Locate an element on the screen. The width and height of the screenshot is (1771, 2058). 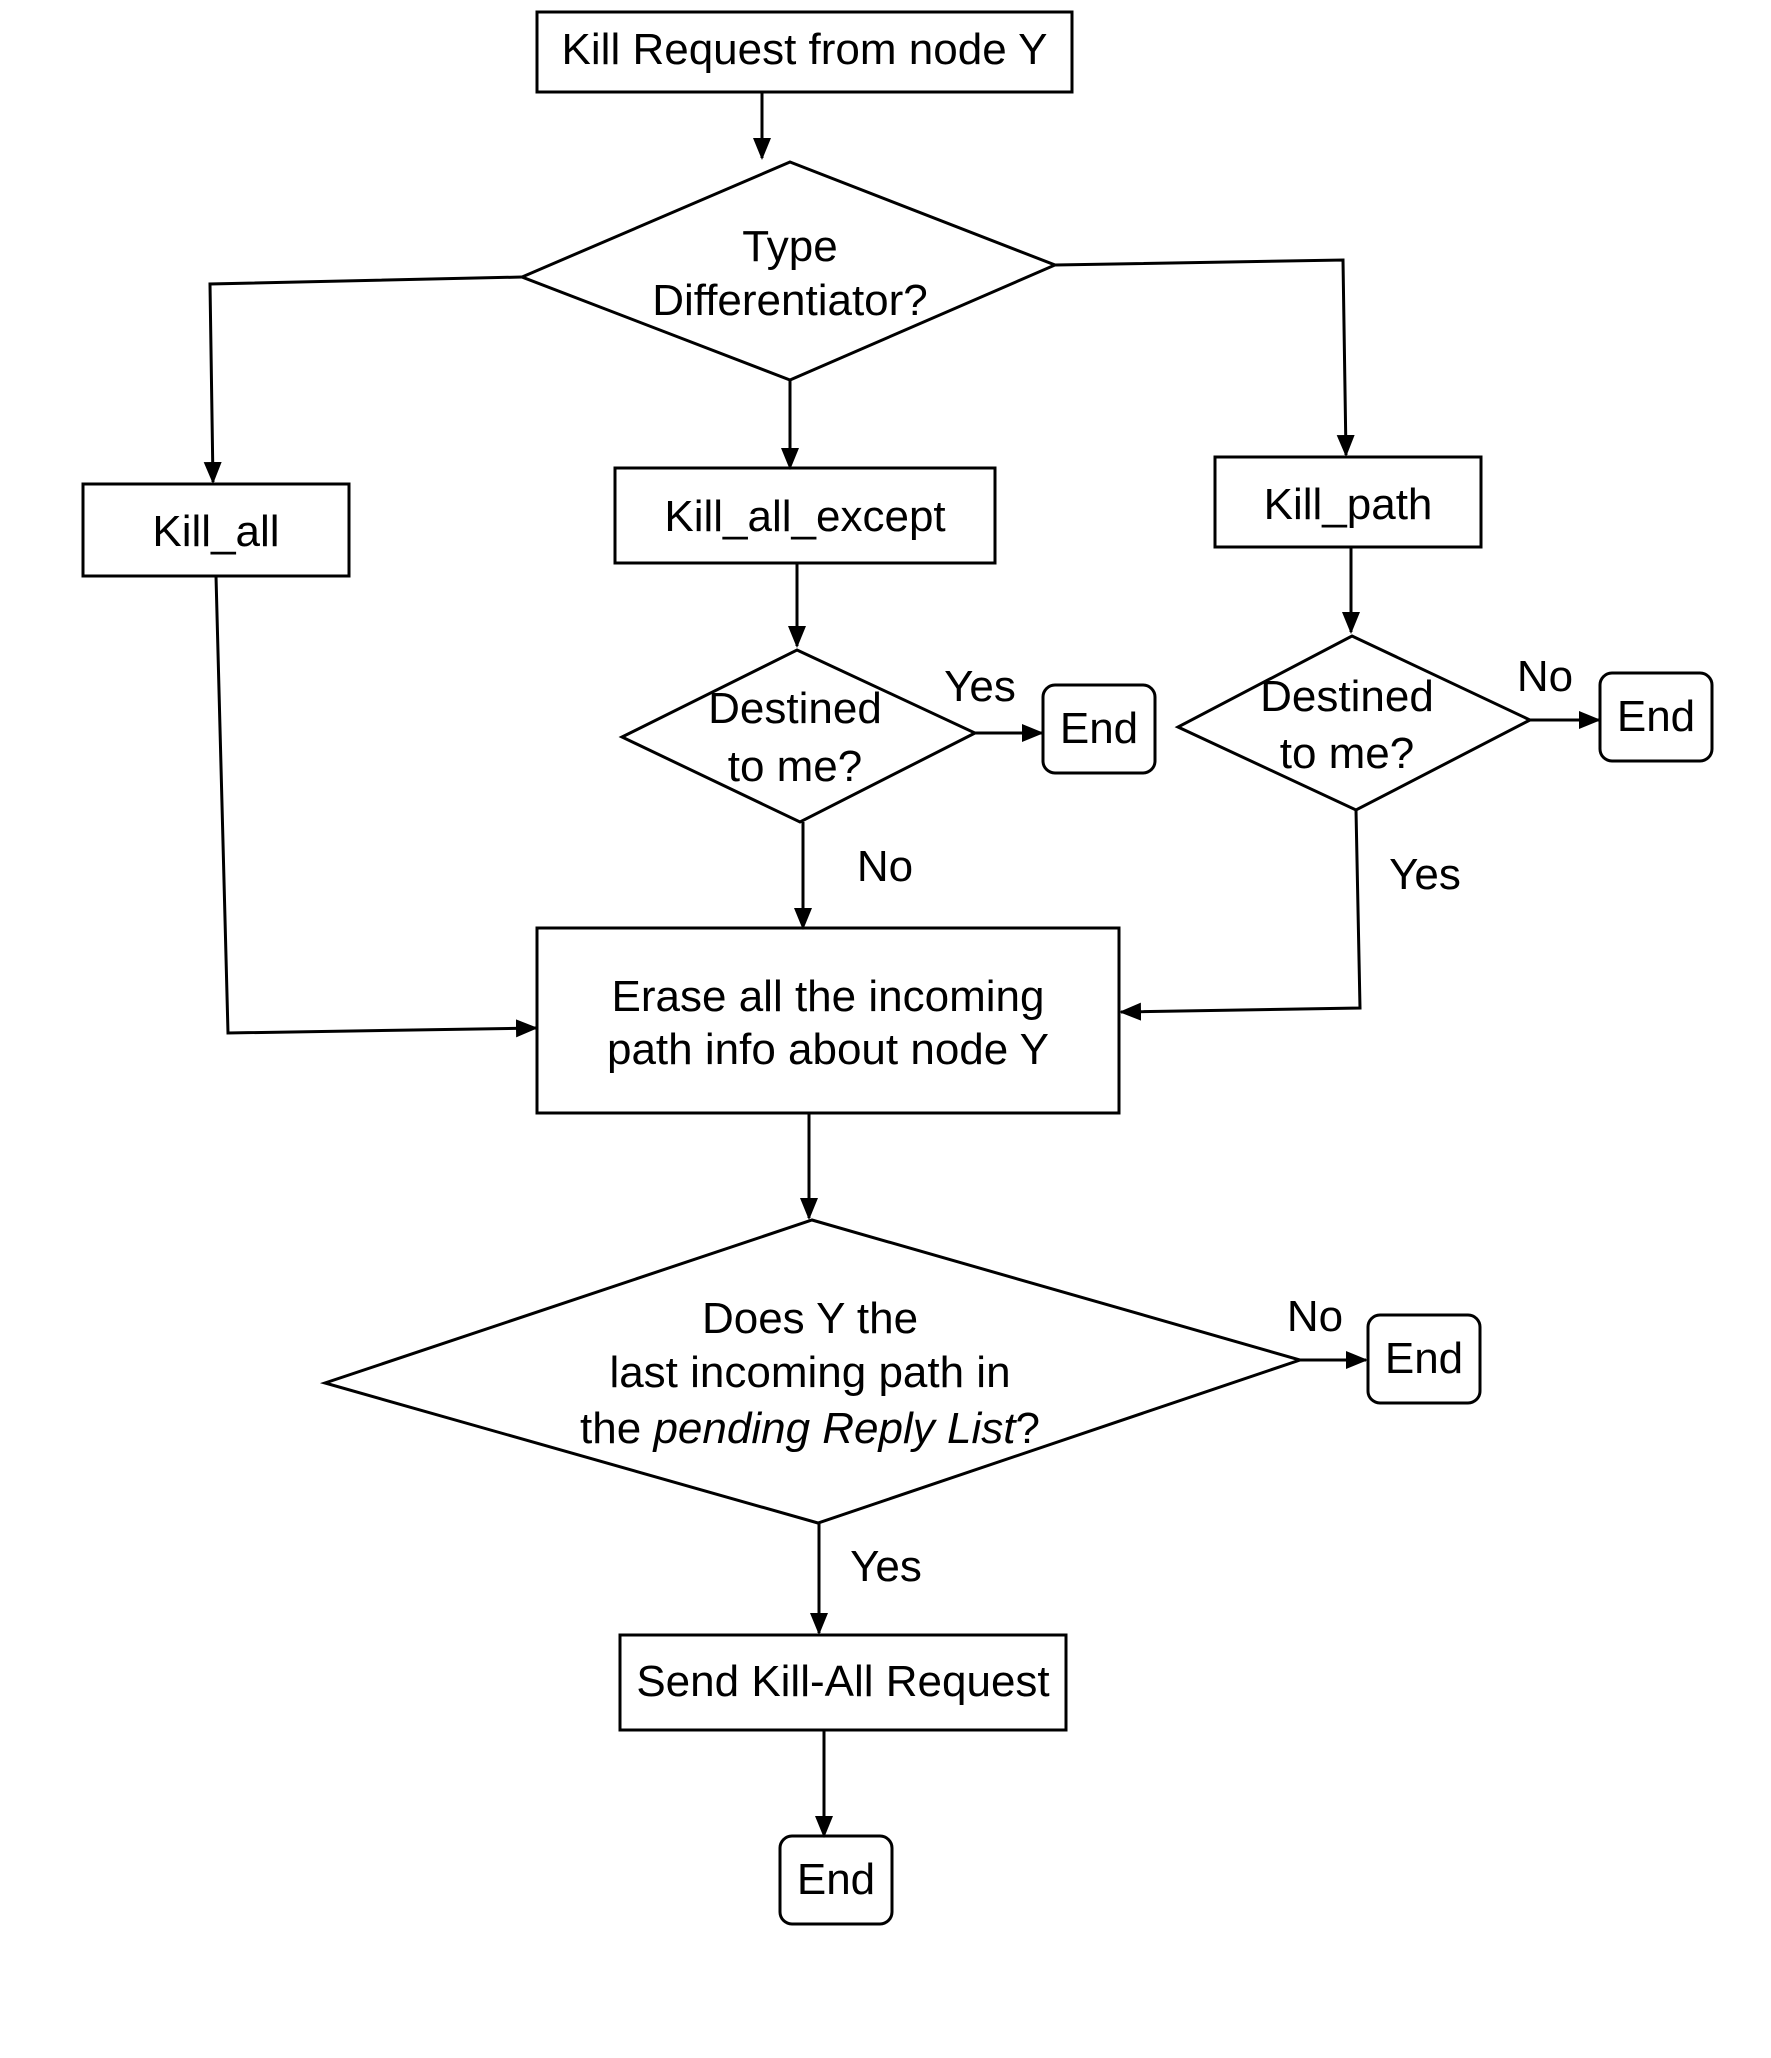
pending-reply-list-text: pending Reply List is located at coordinates (834, 1428).